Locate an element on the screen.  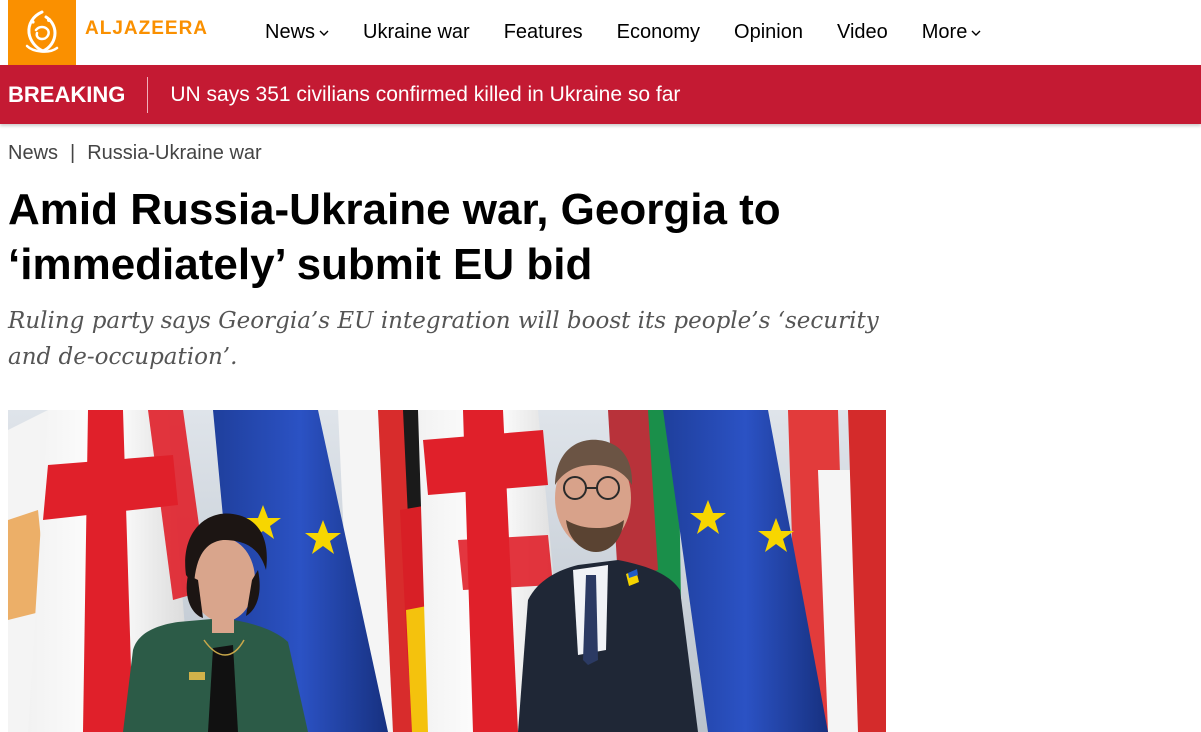
nav-item-label: News is located at coordinates (290, 32).